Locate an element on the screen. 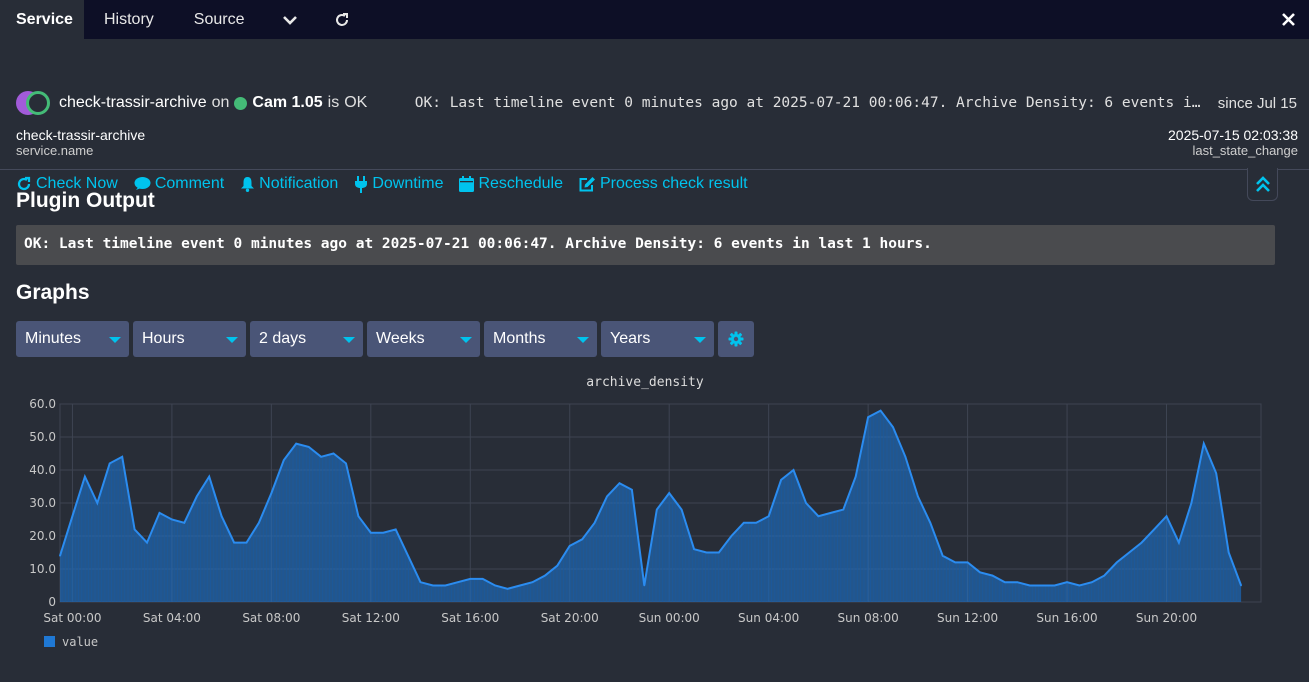  double-chevron-up-icon is located at coordinates (1262, 184).